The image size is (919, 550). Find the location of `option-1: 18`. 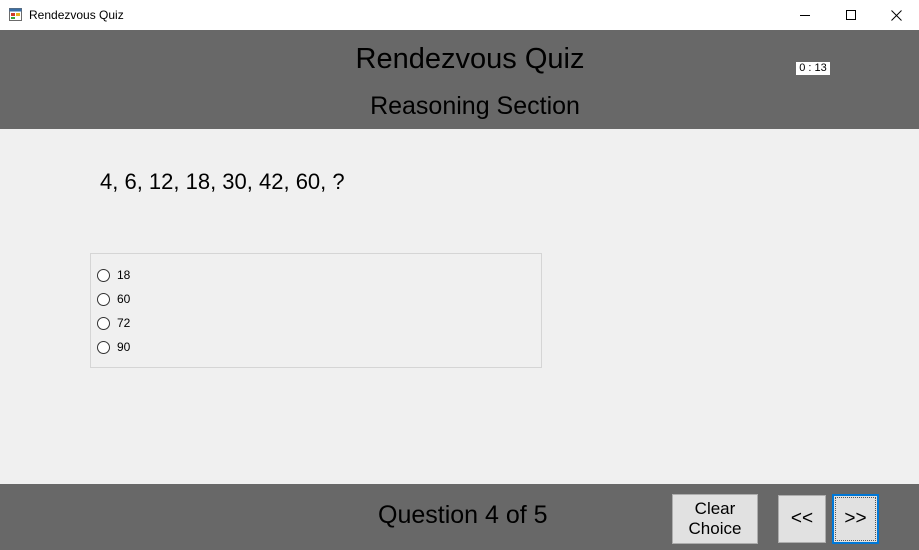

option-1: 18 is located at coordinates (113, 275).